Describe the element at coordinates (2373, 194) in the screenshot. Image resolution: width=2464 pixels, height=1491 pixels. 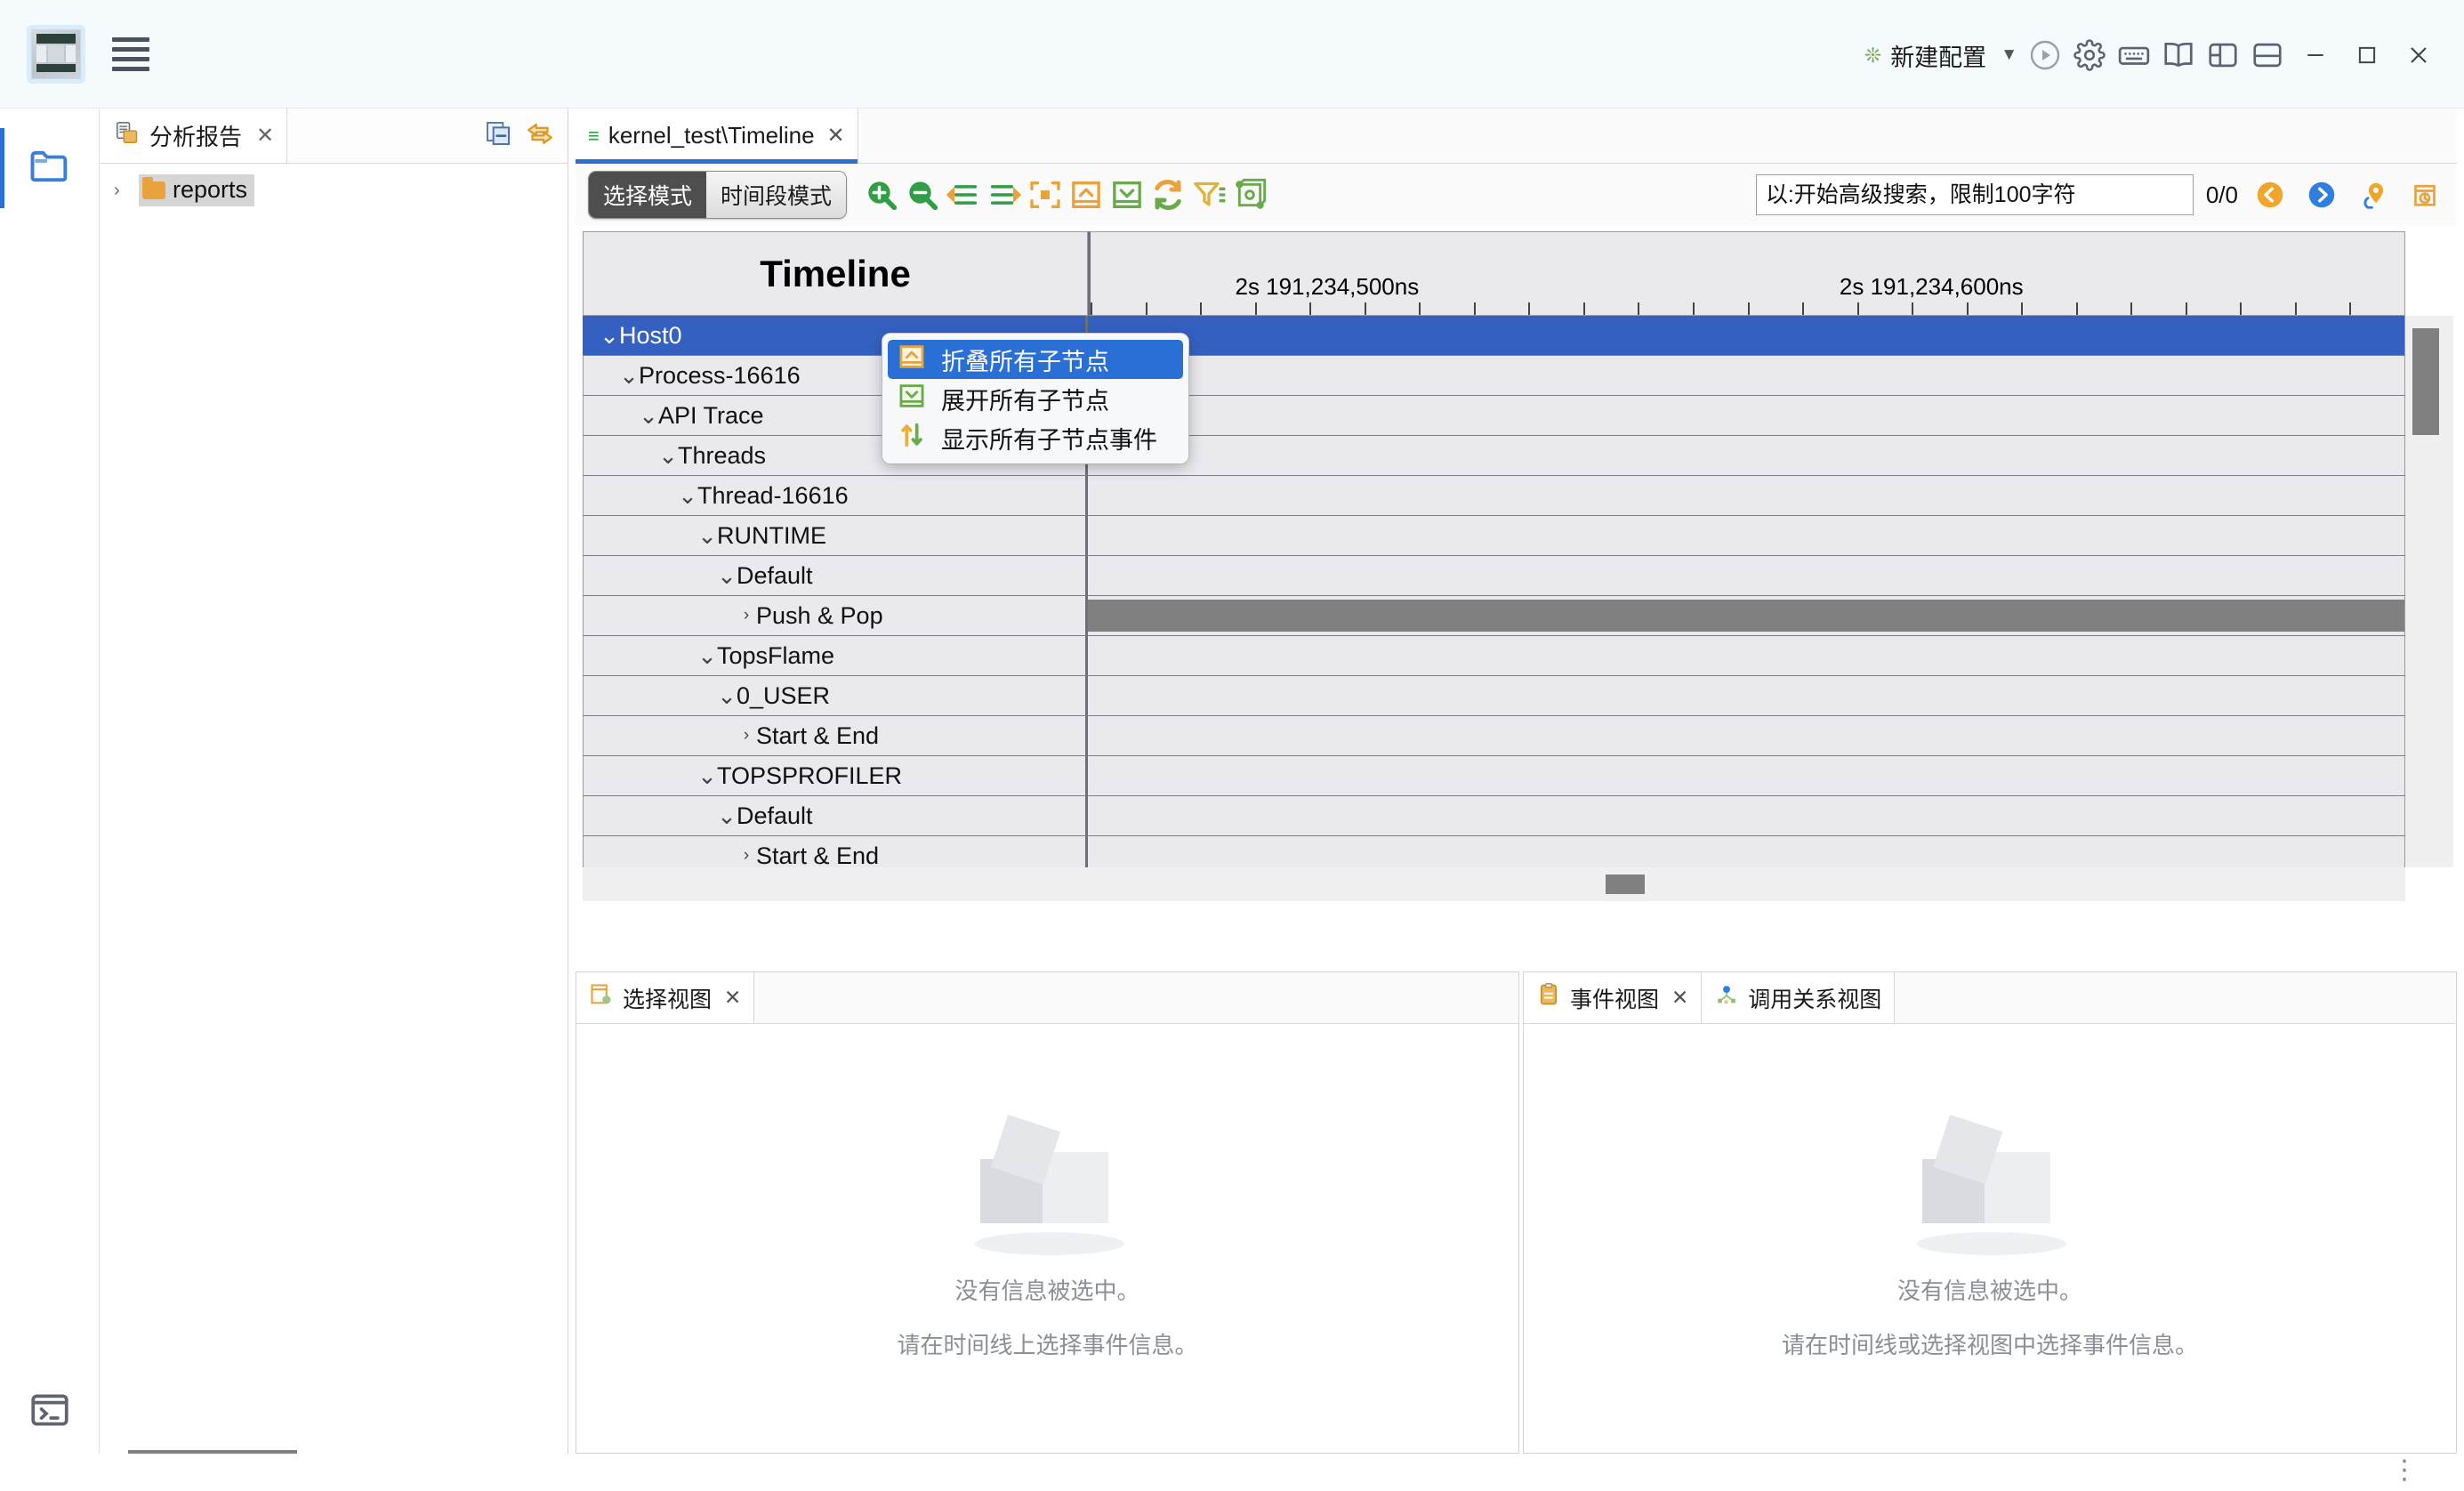
I see `locate-icon` at that location.